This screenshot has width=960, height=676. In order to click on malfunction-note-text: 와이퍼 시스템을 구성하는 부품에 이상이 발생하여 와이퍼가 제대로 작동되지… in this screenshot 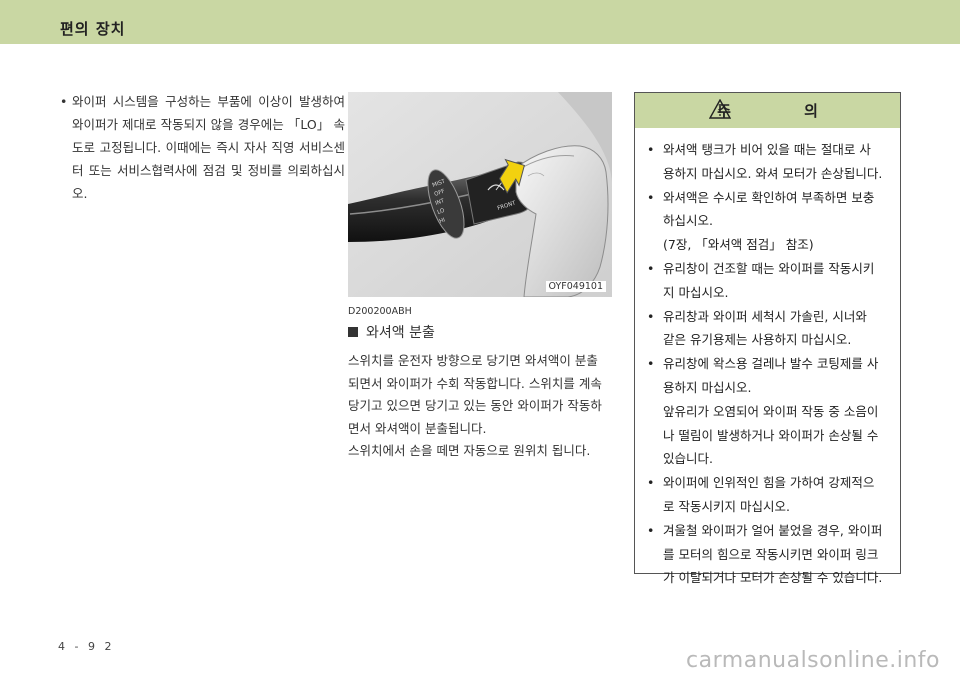, I will do `click(208, 147)`.